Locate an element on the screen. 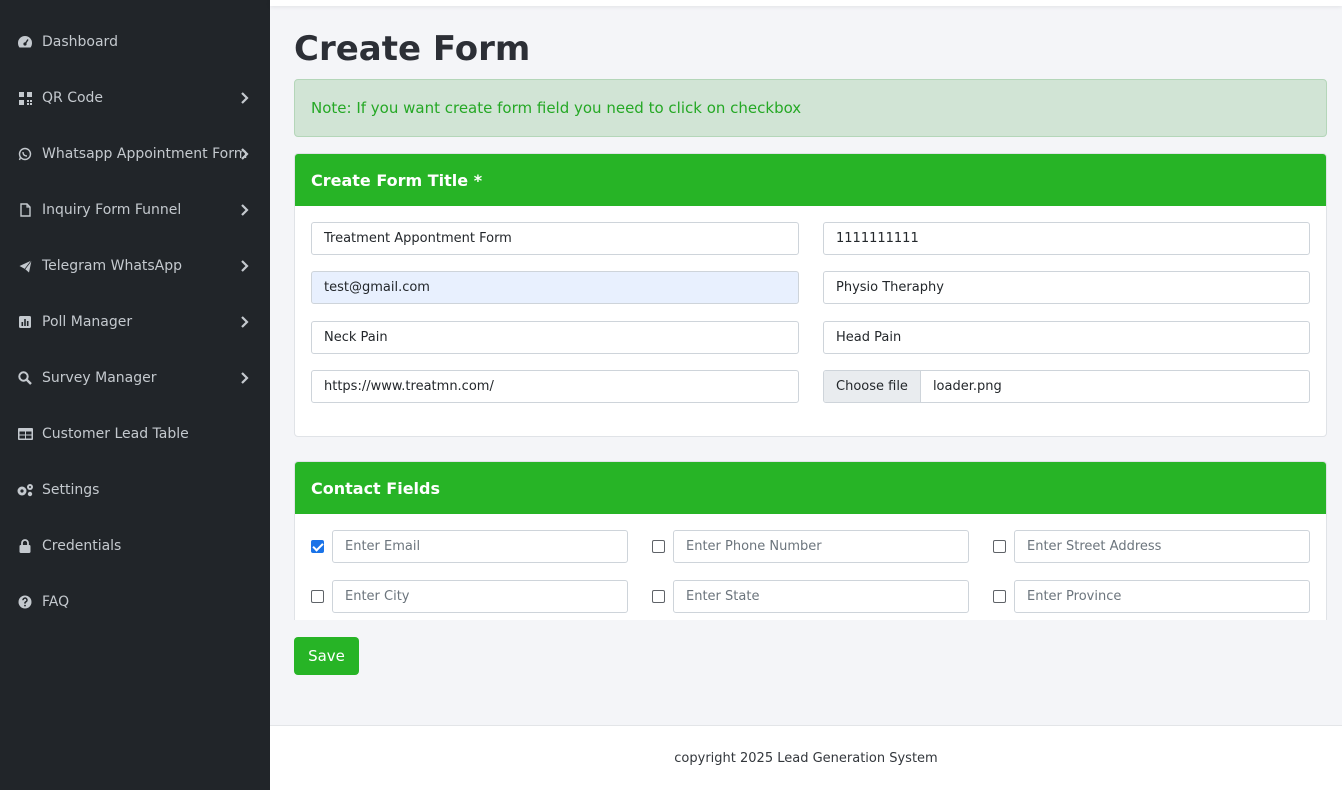  state-field: Enter State is located at coordinates (821, 596).